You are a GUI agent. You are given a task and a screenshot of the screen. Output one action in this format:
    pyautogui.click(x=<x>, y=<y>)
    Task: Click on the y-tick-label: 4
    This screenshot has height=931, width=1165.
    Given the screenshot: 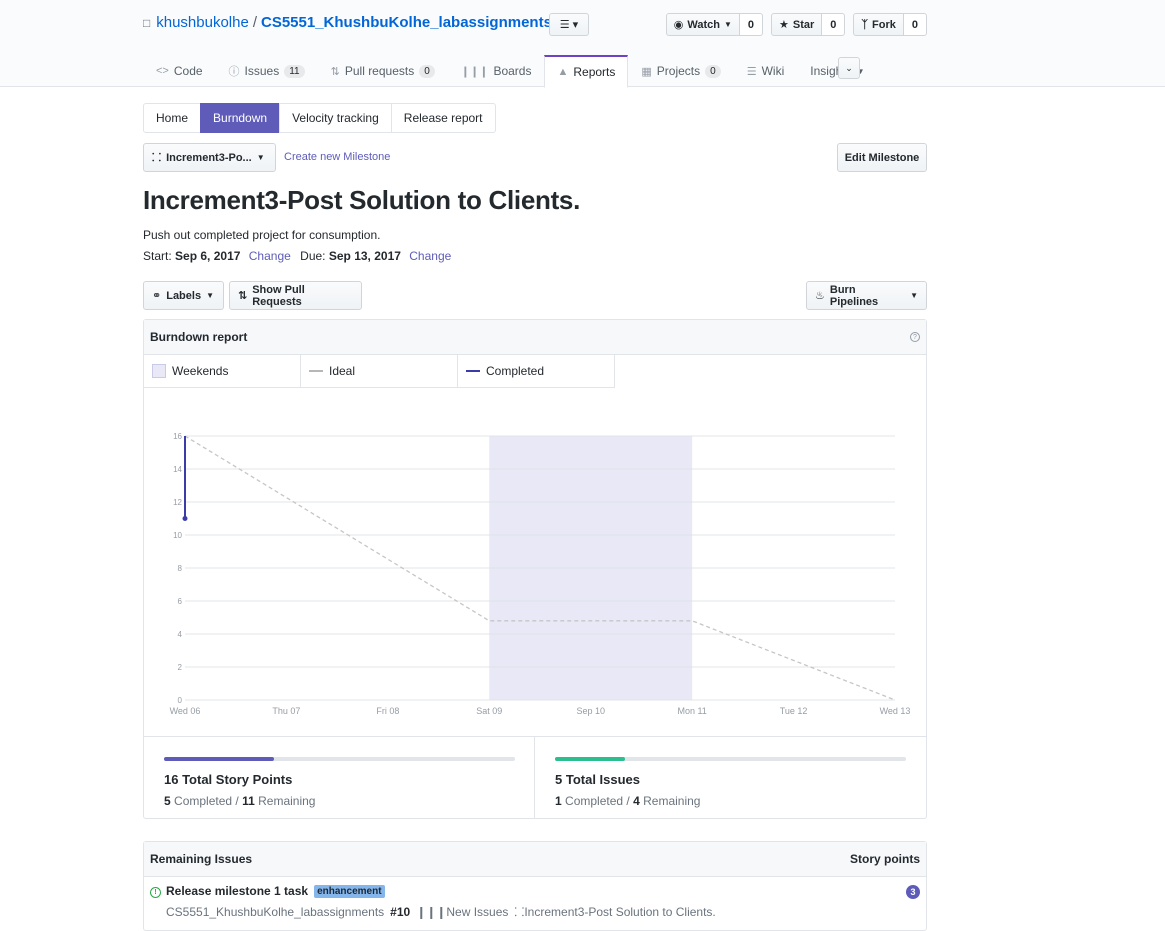 What is the action you would take?
    pyautogui.click(x=180, y=634)
    